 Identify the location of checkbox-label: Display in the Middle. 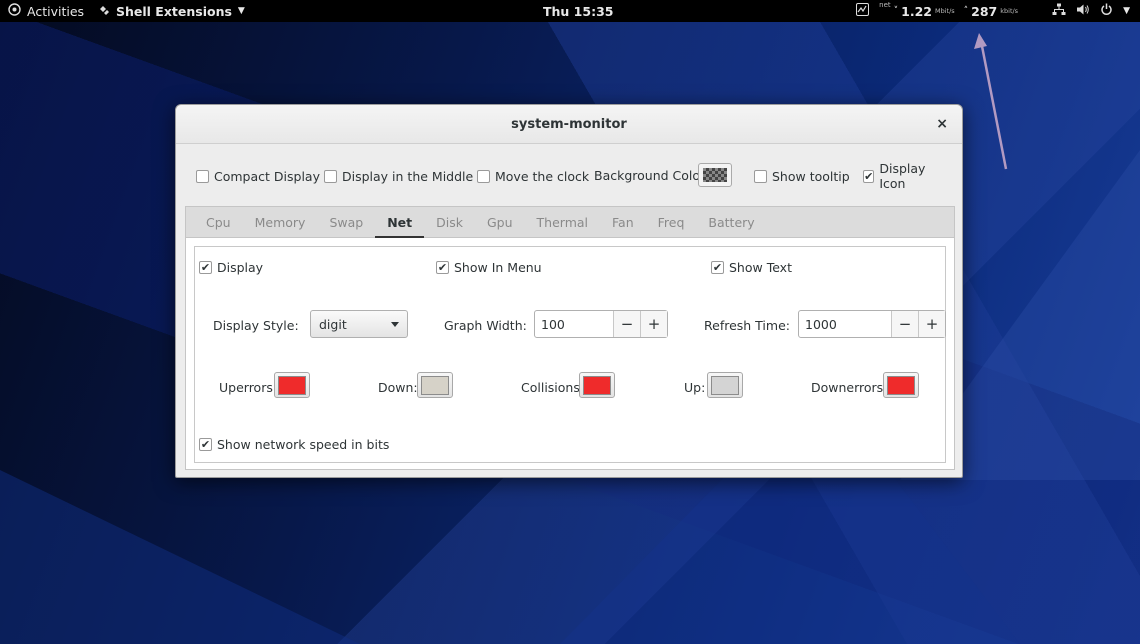
(408, 176).